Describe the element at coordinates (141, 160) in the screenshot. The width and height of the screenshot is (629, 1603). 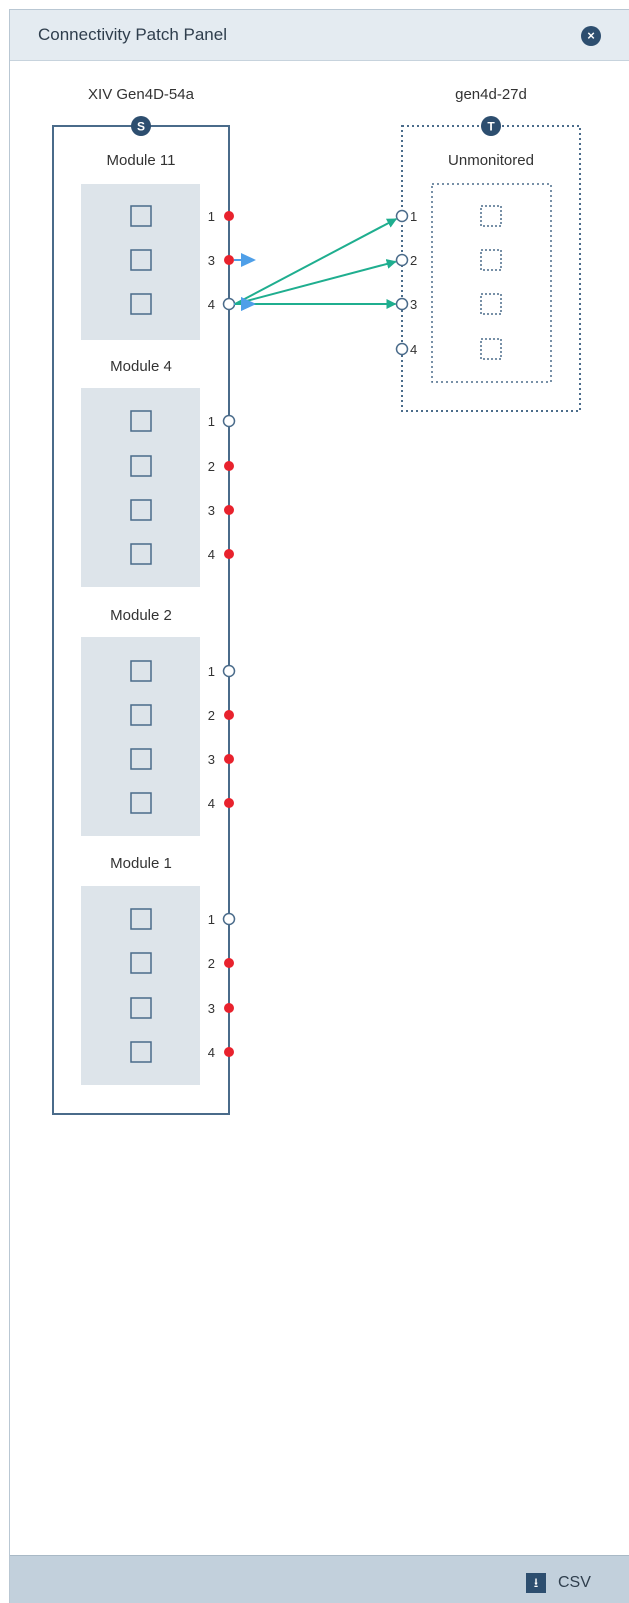
I see `module-label: Module 11` at that location.